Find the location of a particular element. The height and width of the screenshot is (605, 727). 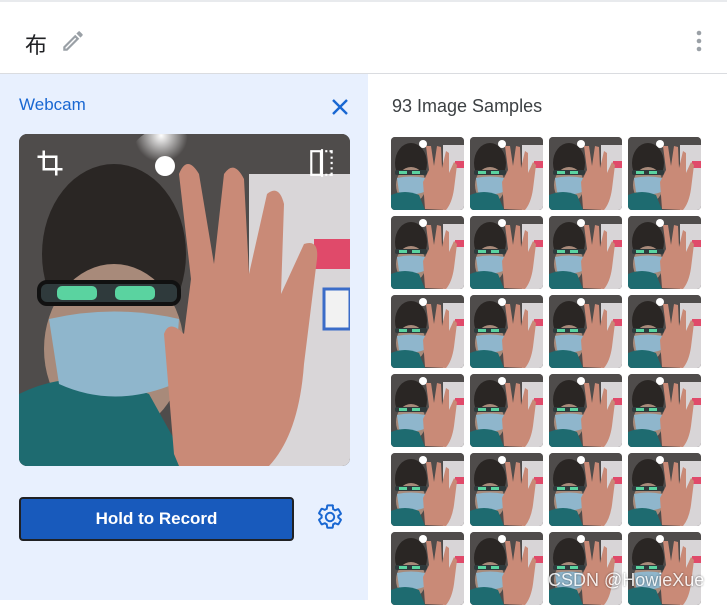

crop-icon is located at coordinates (50, 163).